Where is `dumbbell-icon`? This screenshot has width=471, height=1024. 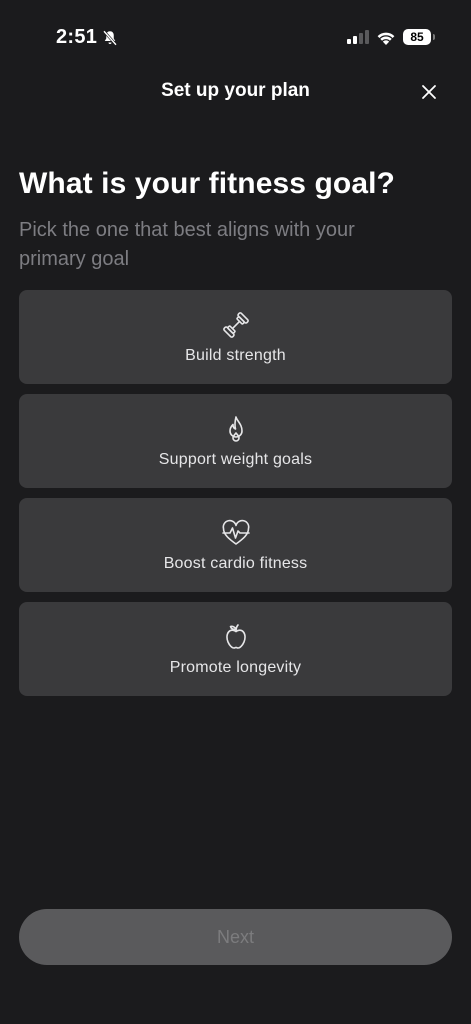
dumbbell-icon is located at coordinates (235, 325).